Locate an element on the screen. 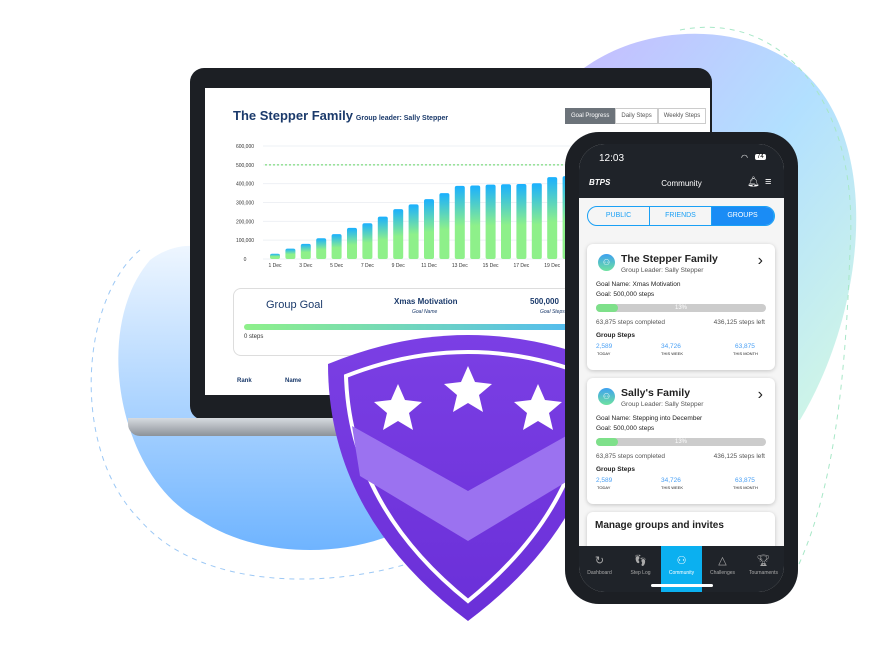  bell-icon: 🔔︎ is located at coordinates (753, 182).